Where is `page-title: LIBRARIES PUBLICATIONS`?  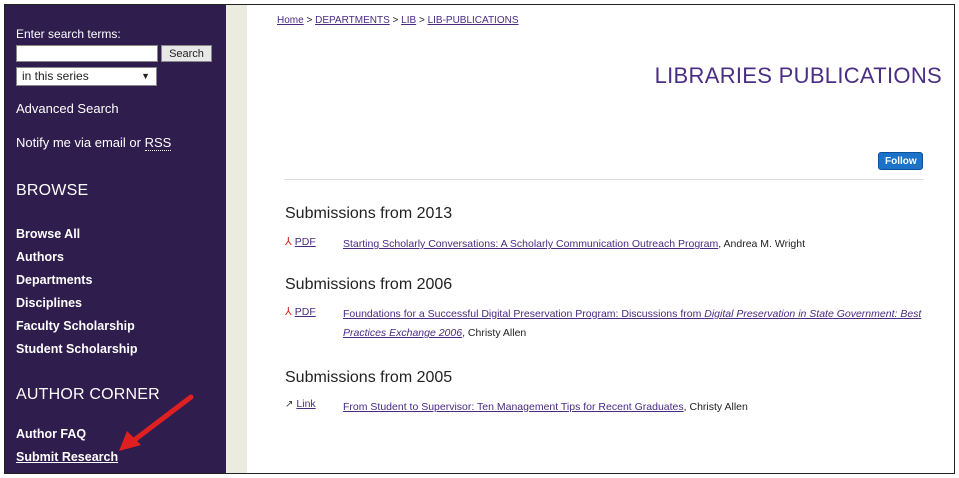 page-title: LIBRARIES PUBLICATIONS is located at coordinates (798, 75).